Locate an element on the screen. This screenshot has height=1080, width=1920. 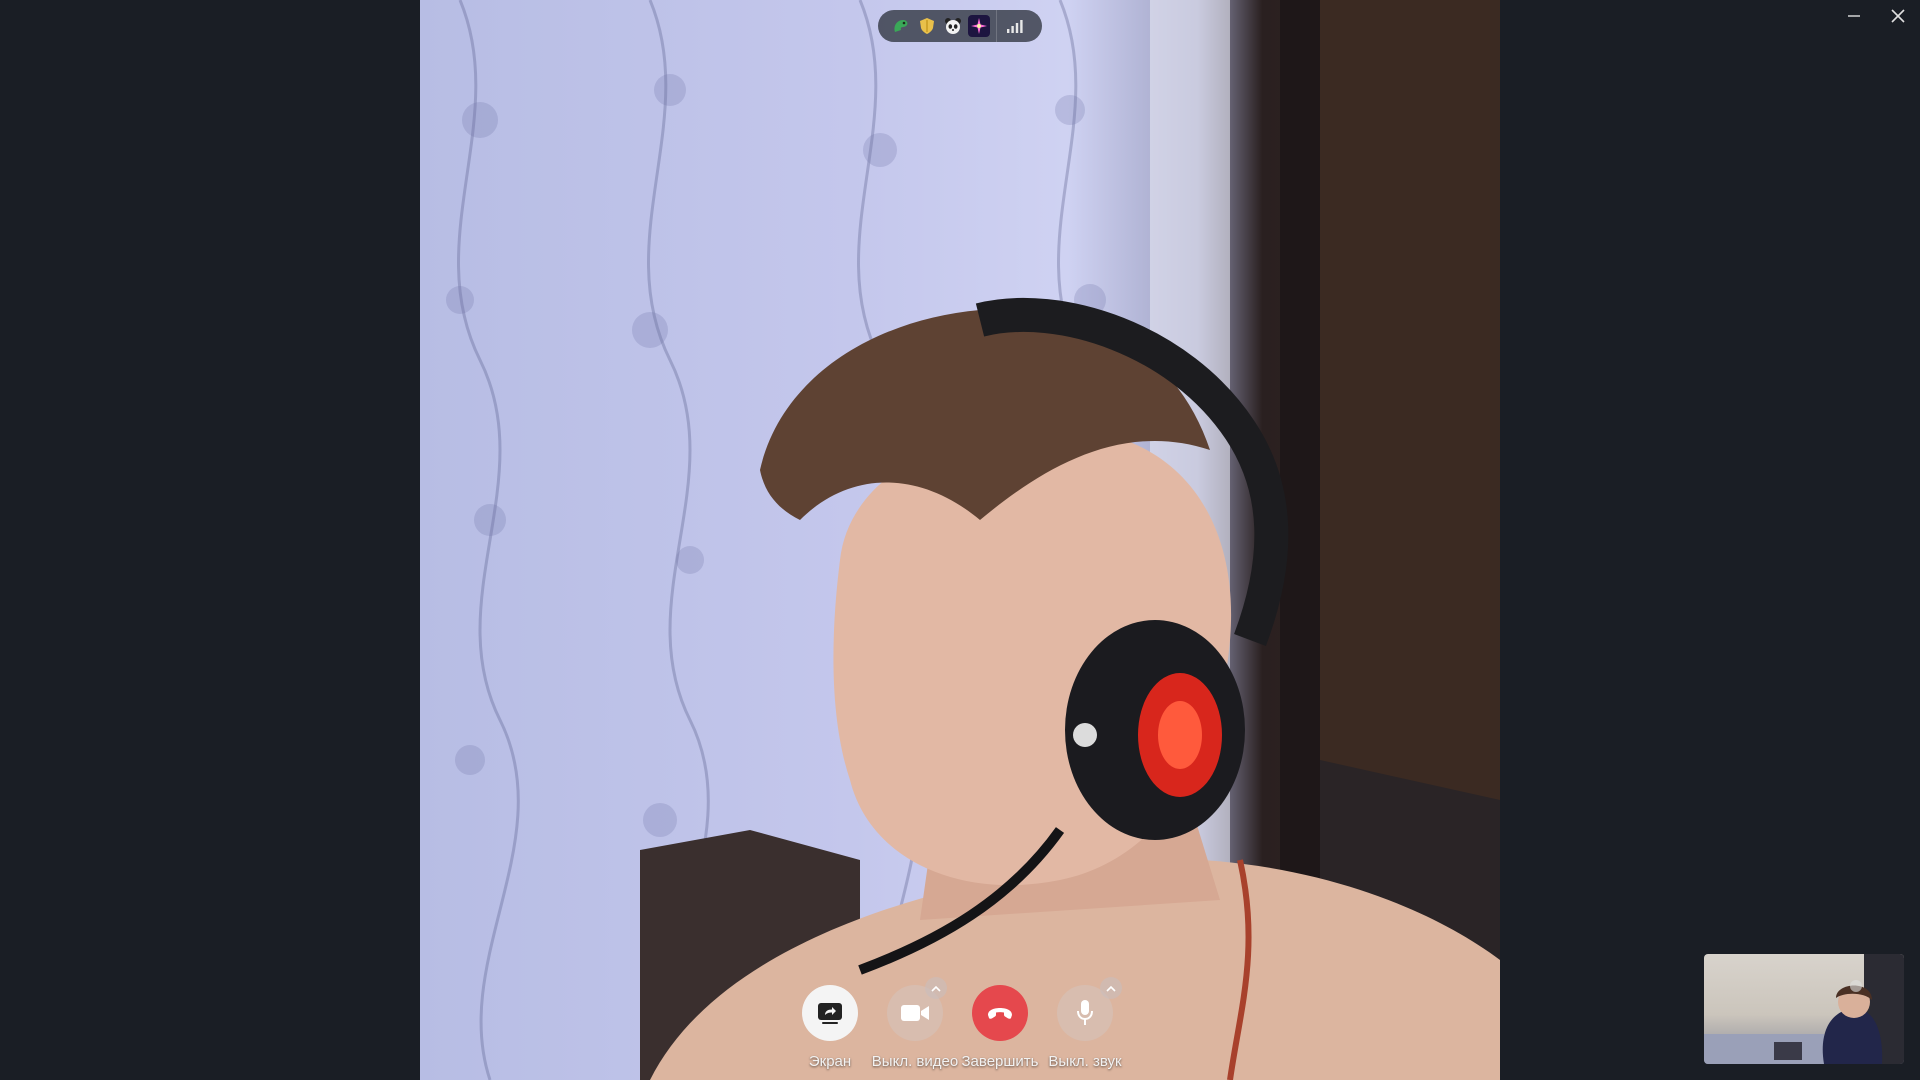
close-button is located at coordinates (1898, 16).